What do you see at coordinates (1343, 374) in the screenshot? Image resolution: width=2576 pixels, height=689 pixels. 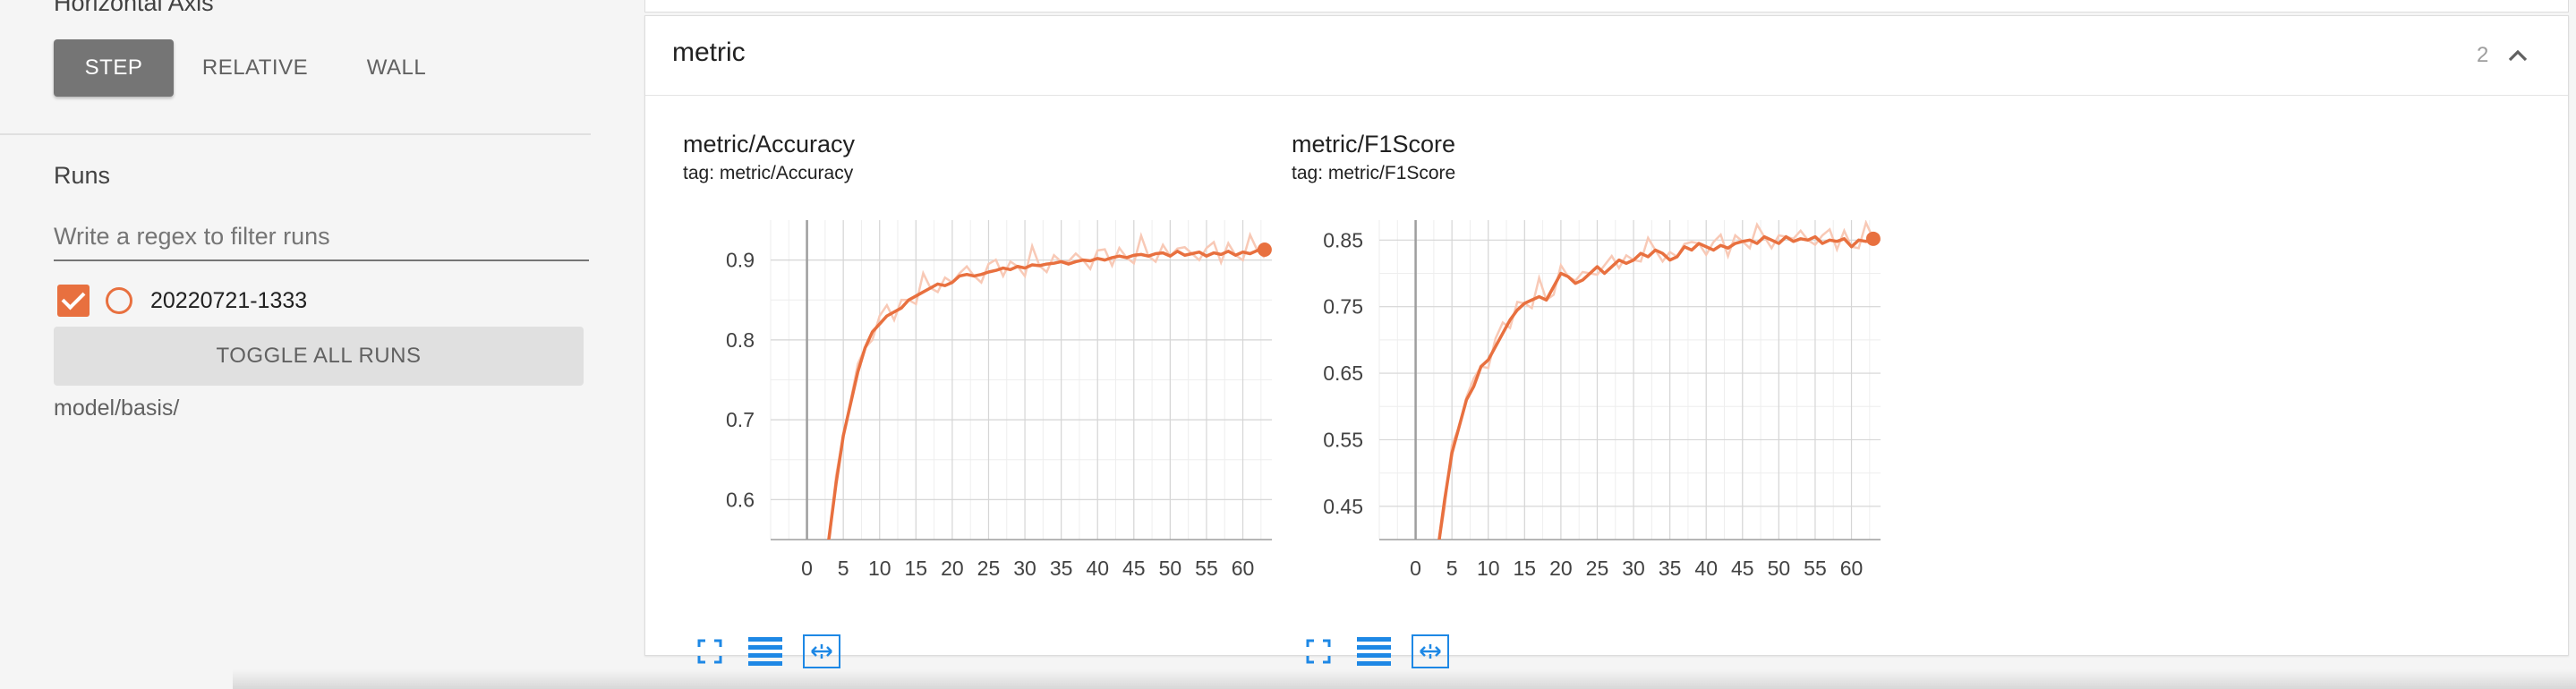 I see `y-tick-label: 0.65` at bounding box center [1343, 374].